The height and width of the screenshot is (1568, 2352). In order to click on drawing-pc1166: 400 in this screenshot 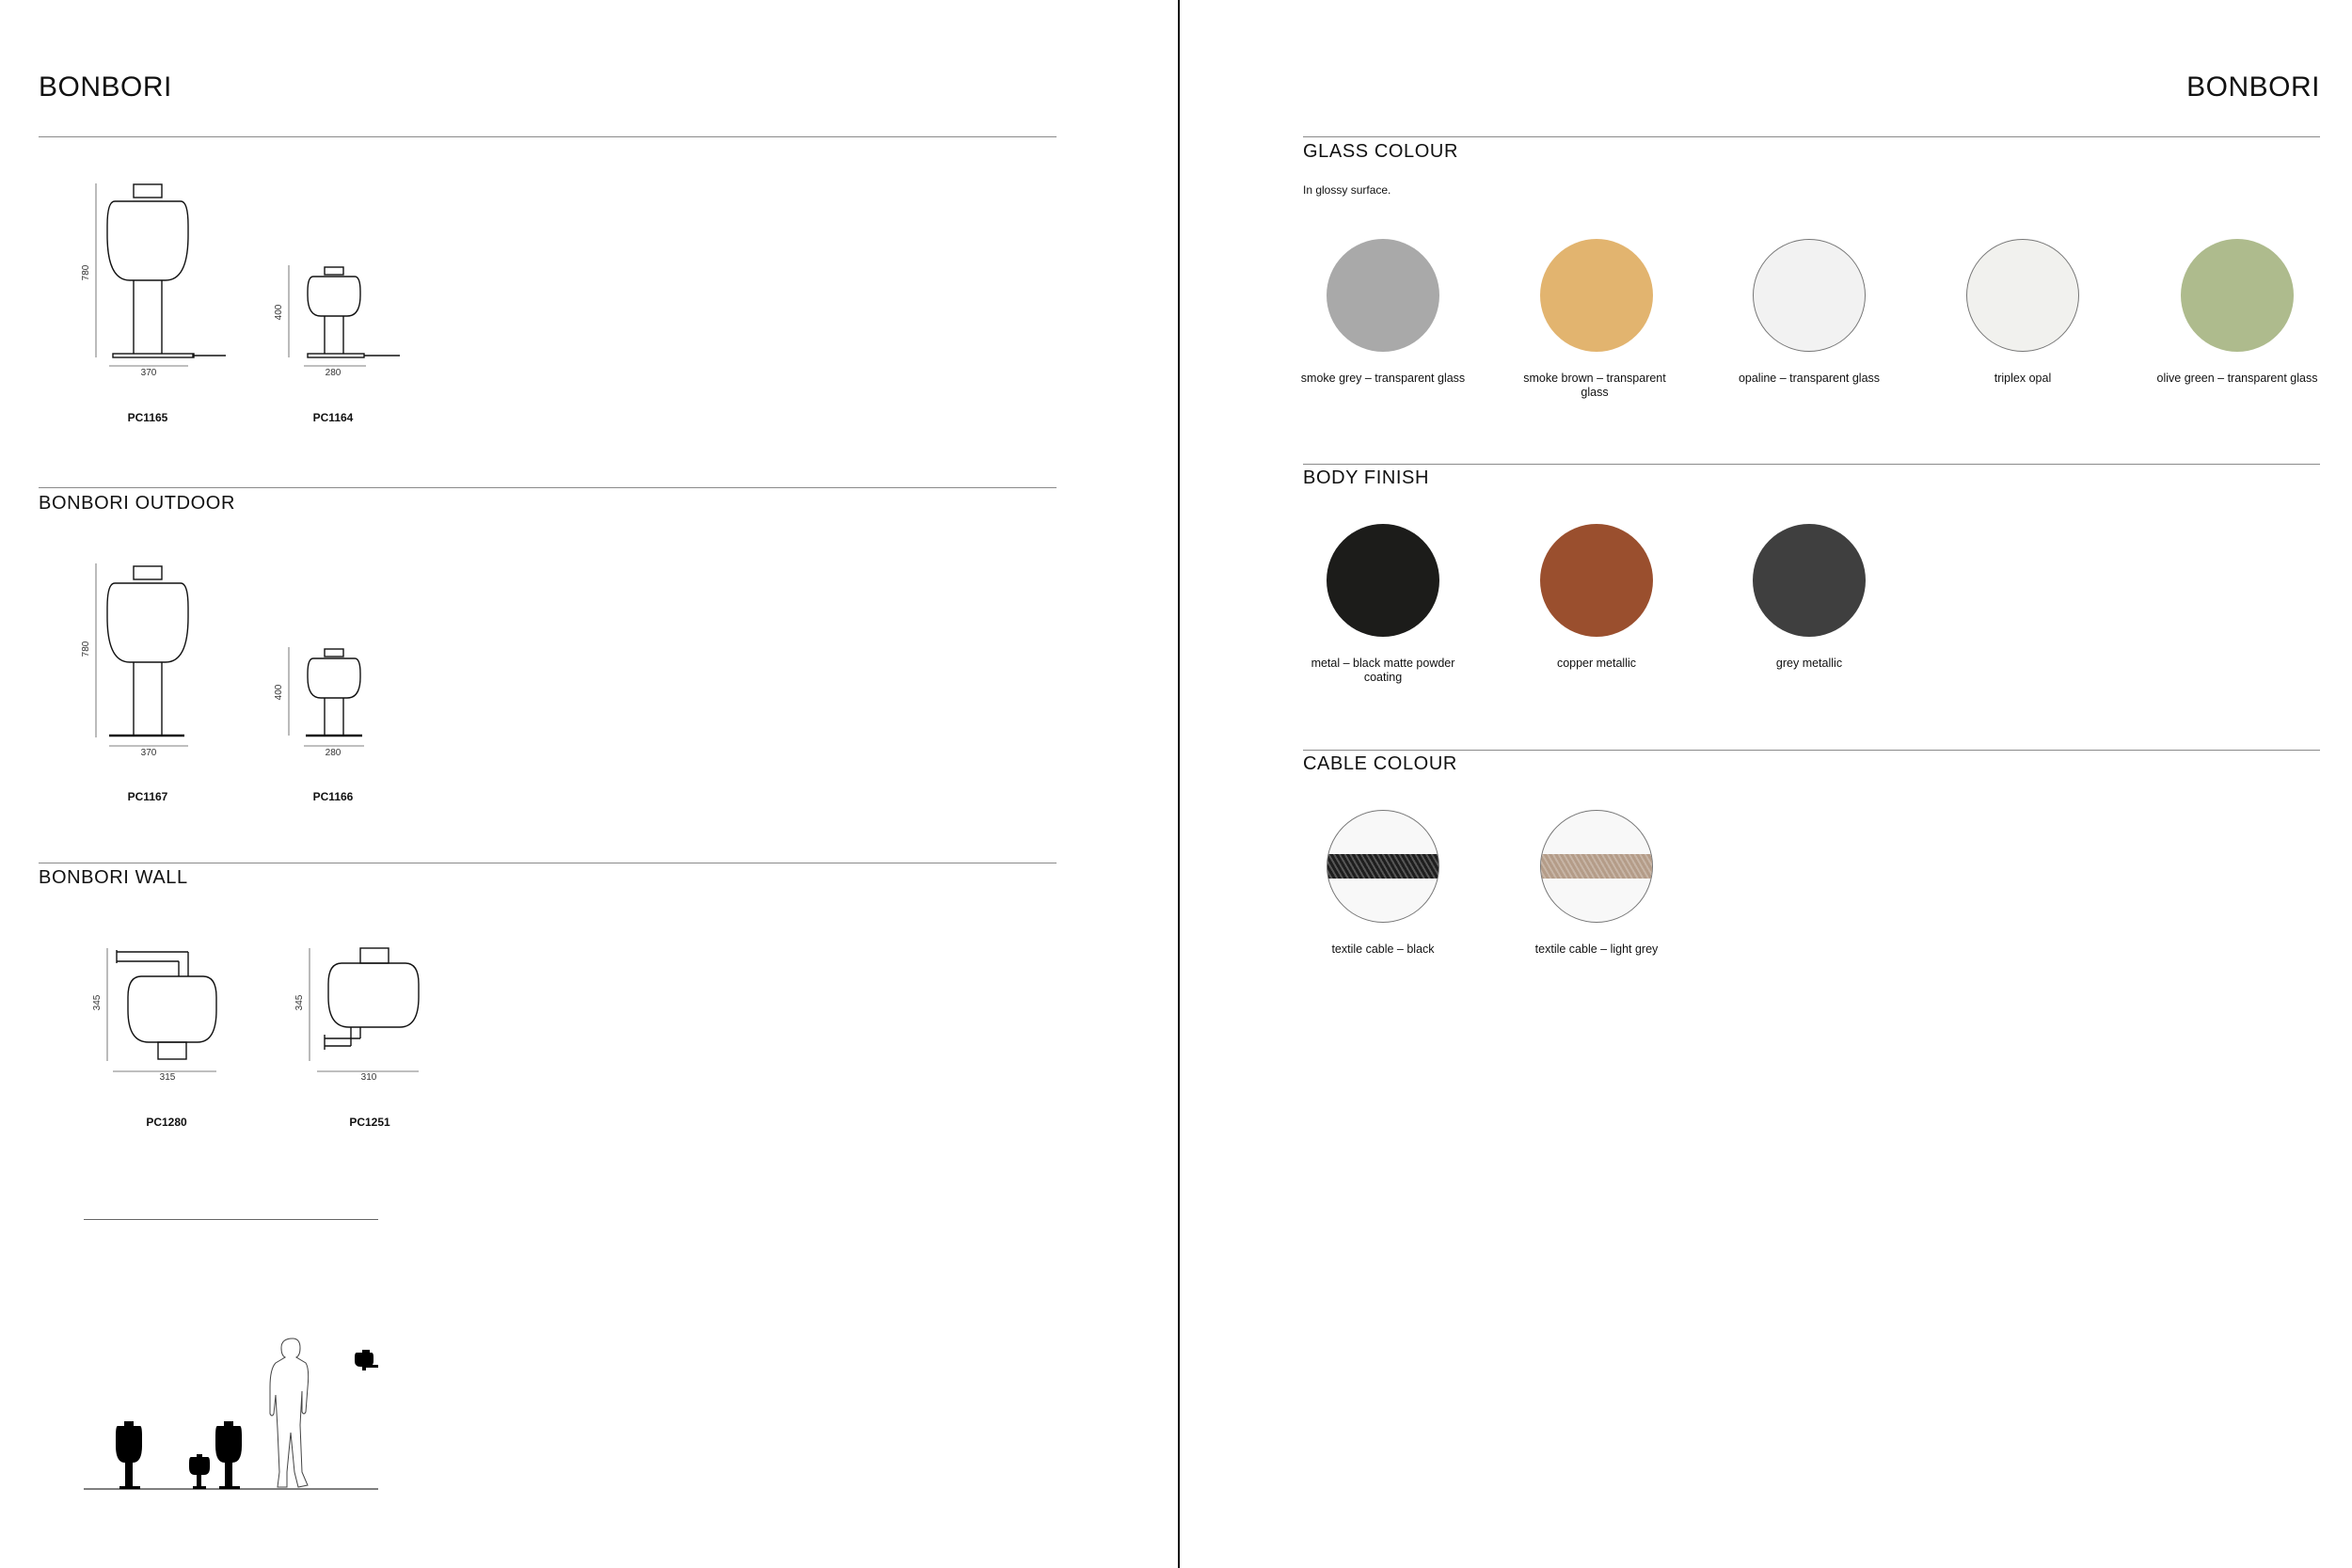, I will do `click(319, 697)`.